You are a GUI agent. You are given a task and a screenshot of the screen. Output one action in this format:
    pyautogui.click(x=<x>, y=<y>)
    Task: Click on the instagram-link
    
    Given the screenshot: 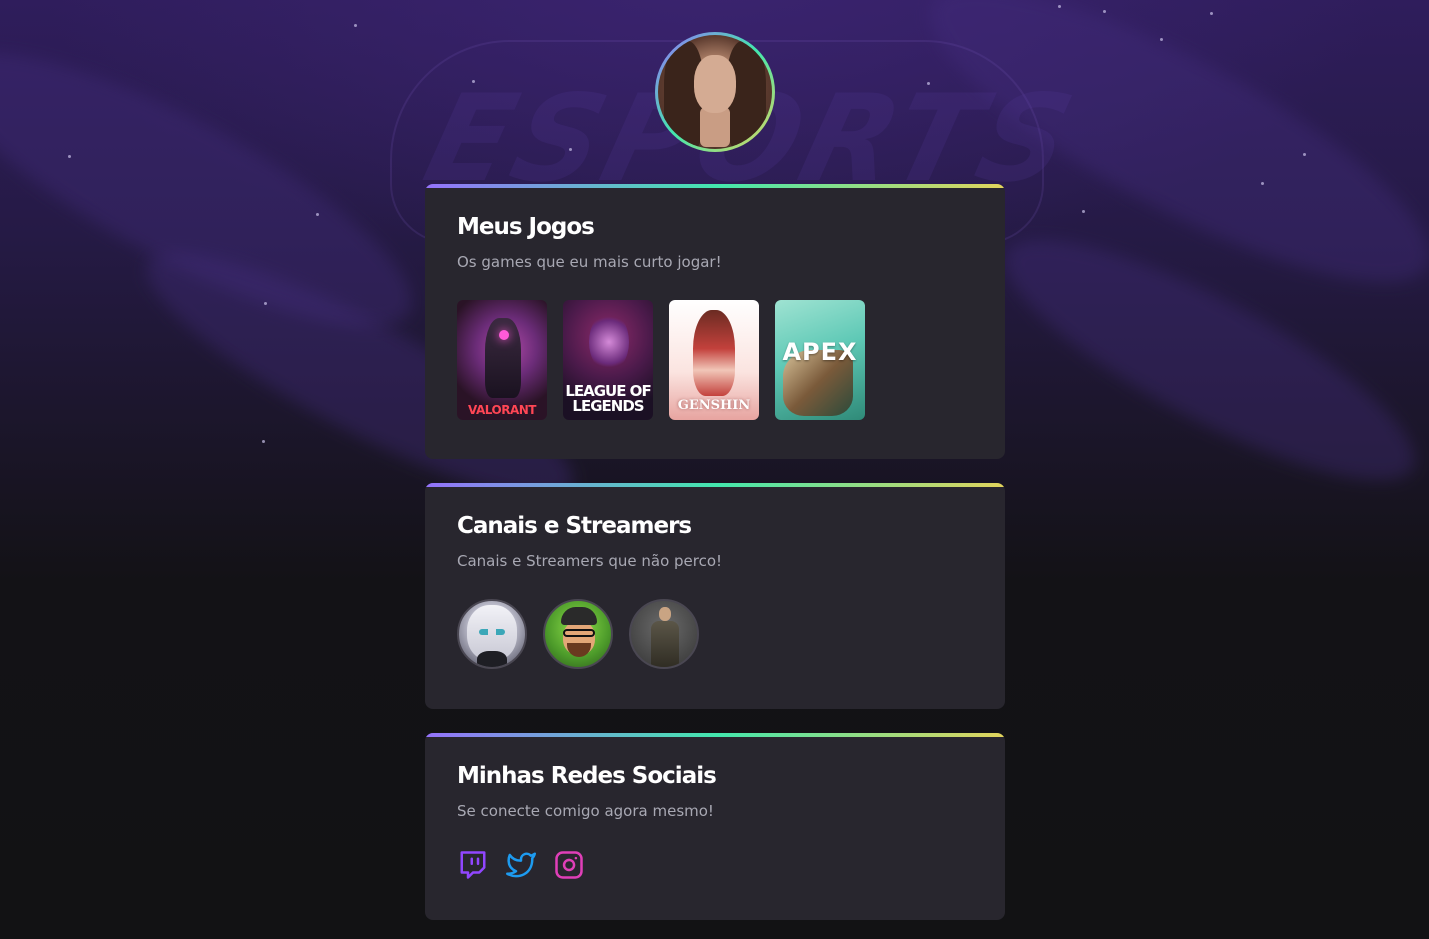 What is the action you would take?
    pyautogui.click(x=569, y=865)
    